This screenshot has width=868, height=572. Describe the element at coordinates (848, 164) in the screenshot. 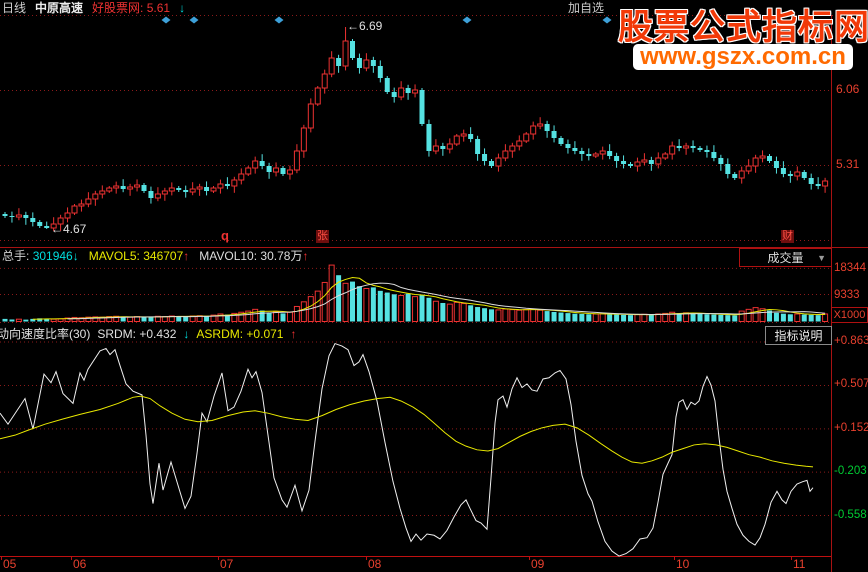

I see `price-axis-label: 5.31` at that location.